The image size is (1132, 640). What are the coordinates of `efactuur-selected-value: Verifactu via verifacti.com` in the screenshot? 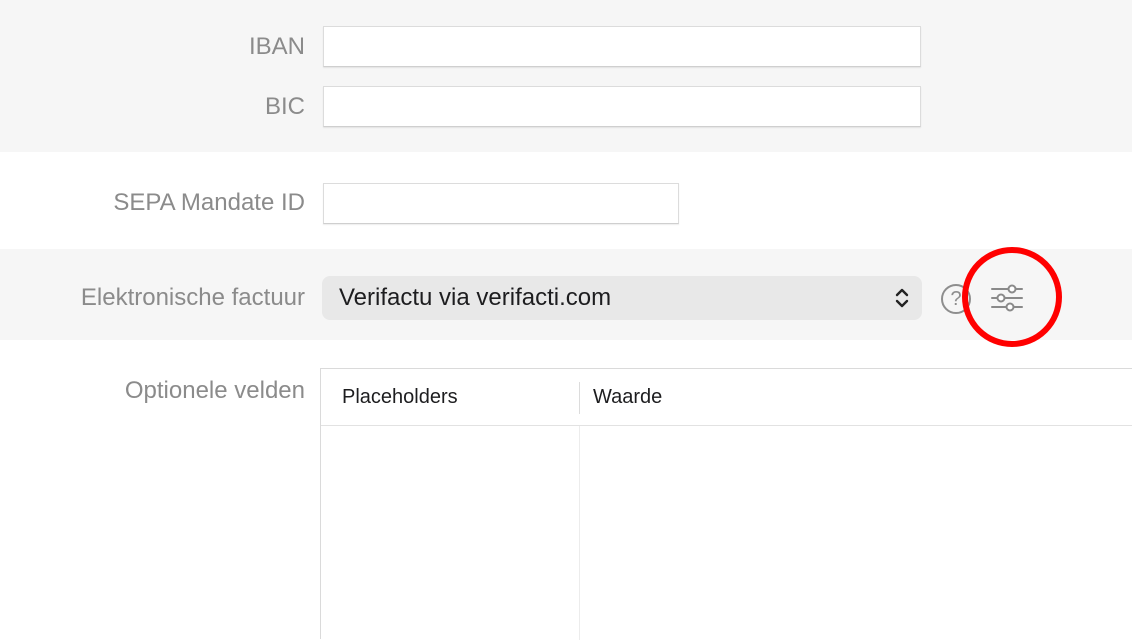 It's located at (475, 297).